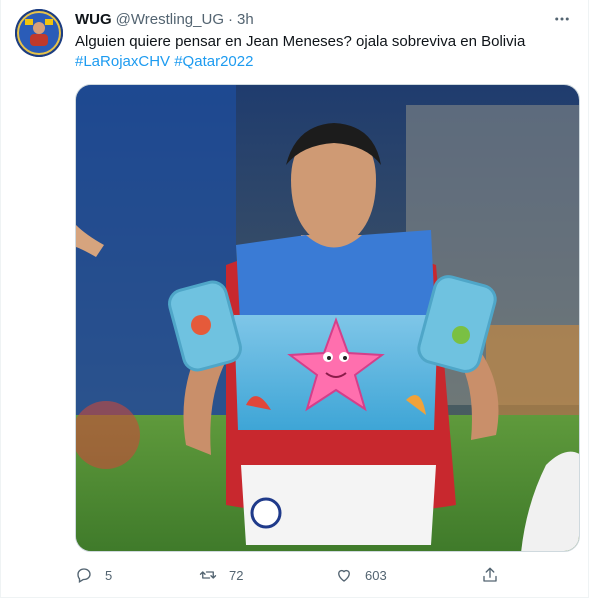 This screenshot has height=600, width=591. Describe the element at coordinates (84, 575) in the screenshot. I see `reply-icon` at that location.